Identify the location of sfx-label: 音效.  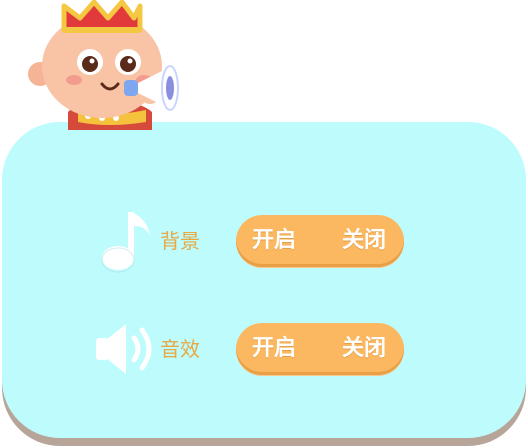
(180, 349).